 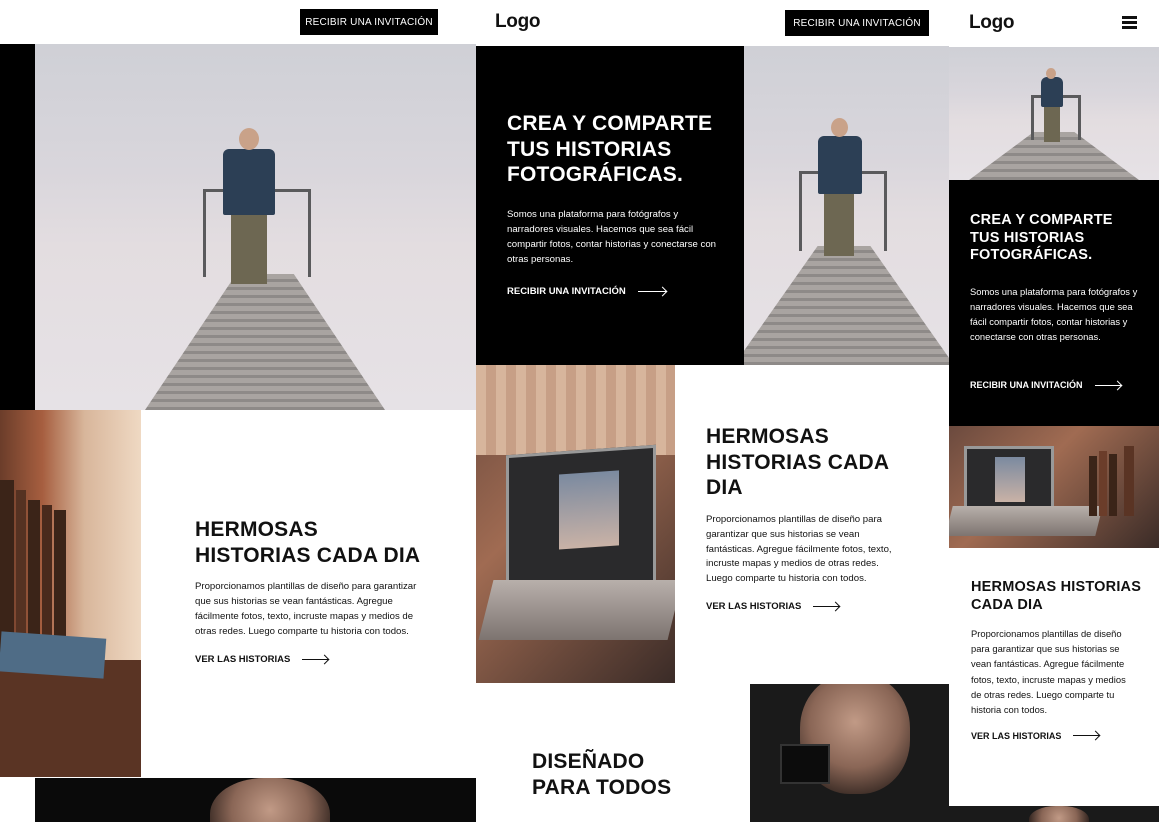 I want to click on books-photo, so click(x=70, y=593).